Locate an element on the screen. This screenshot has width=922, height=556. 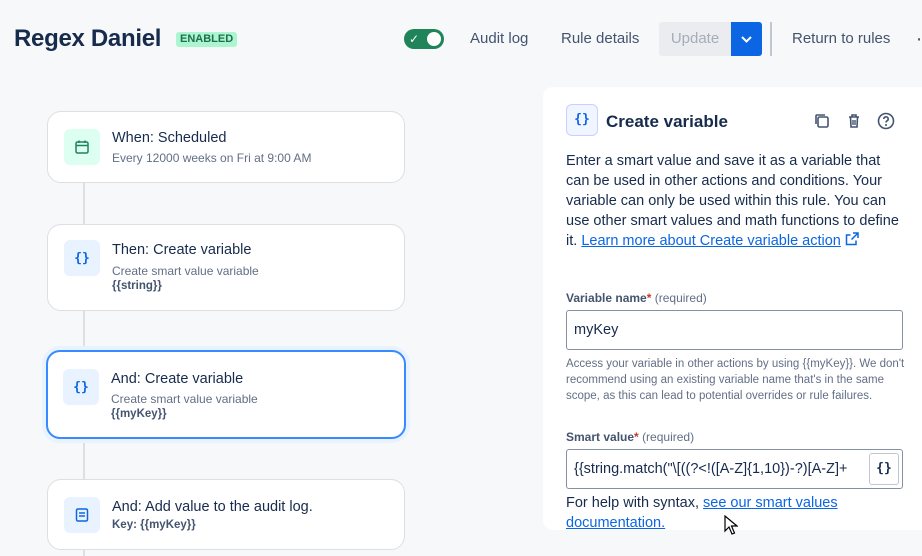
status-badge: ENABLED is located at coordinates (207, 39).